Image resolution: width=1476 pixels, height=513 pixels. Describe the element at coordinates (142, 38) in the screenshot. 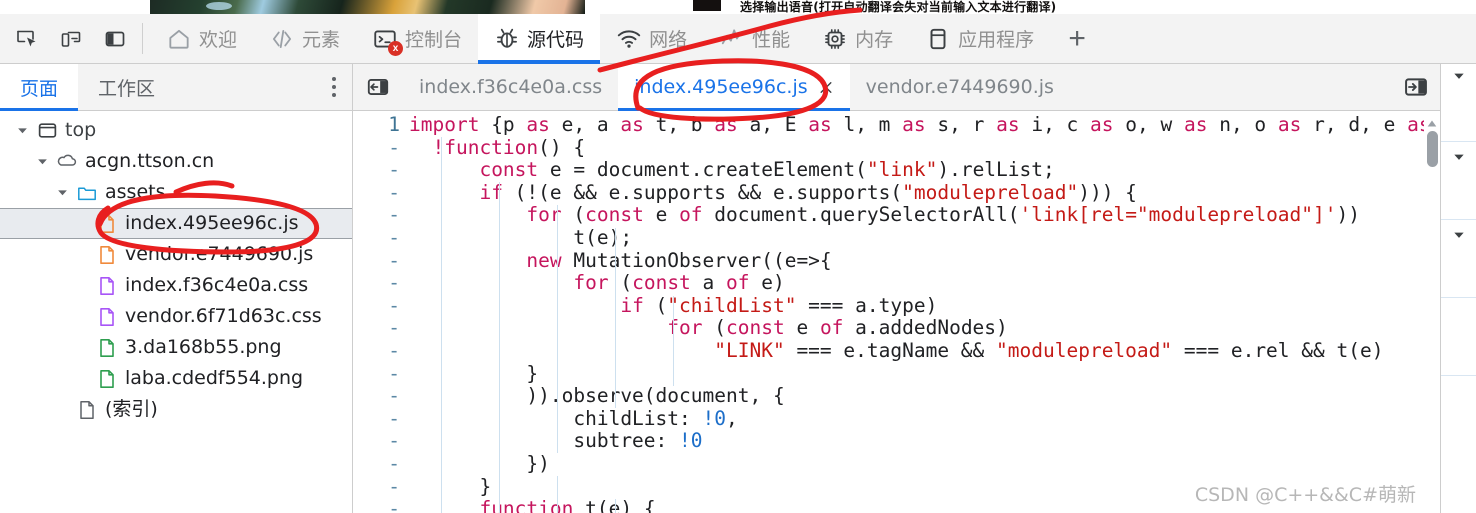

I see `toolbar-divider` at that location.